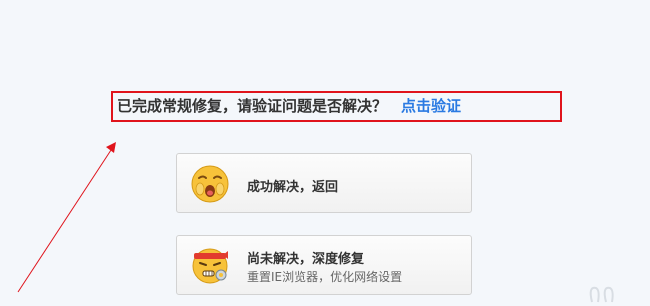  I want to click on verification-prompt: 已完成常规修复，请验证问题是否解决？ 点击验证, so click(289, 106).